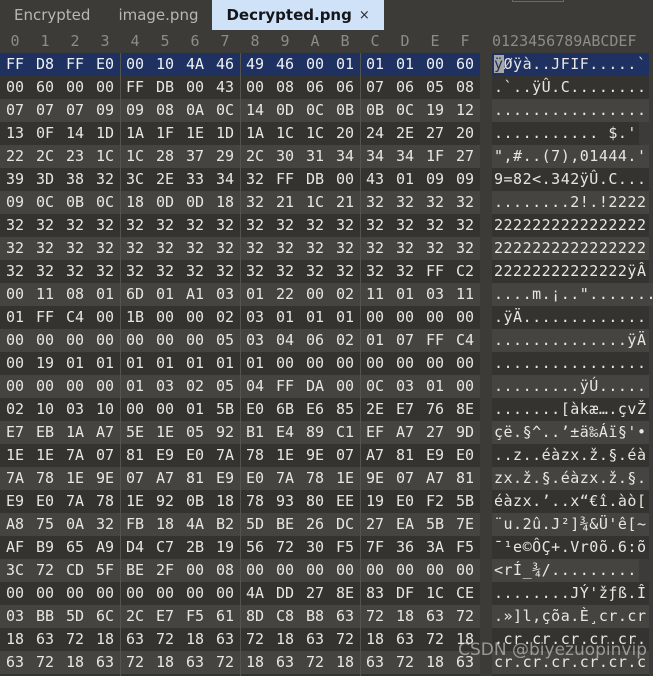  I want to click on hex-byte: DB, so click(165, 87).